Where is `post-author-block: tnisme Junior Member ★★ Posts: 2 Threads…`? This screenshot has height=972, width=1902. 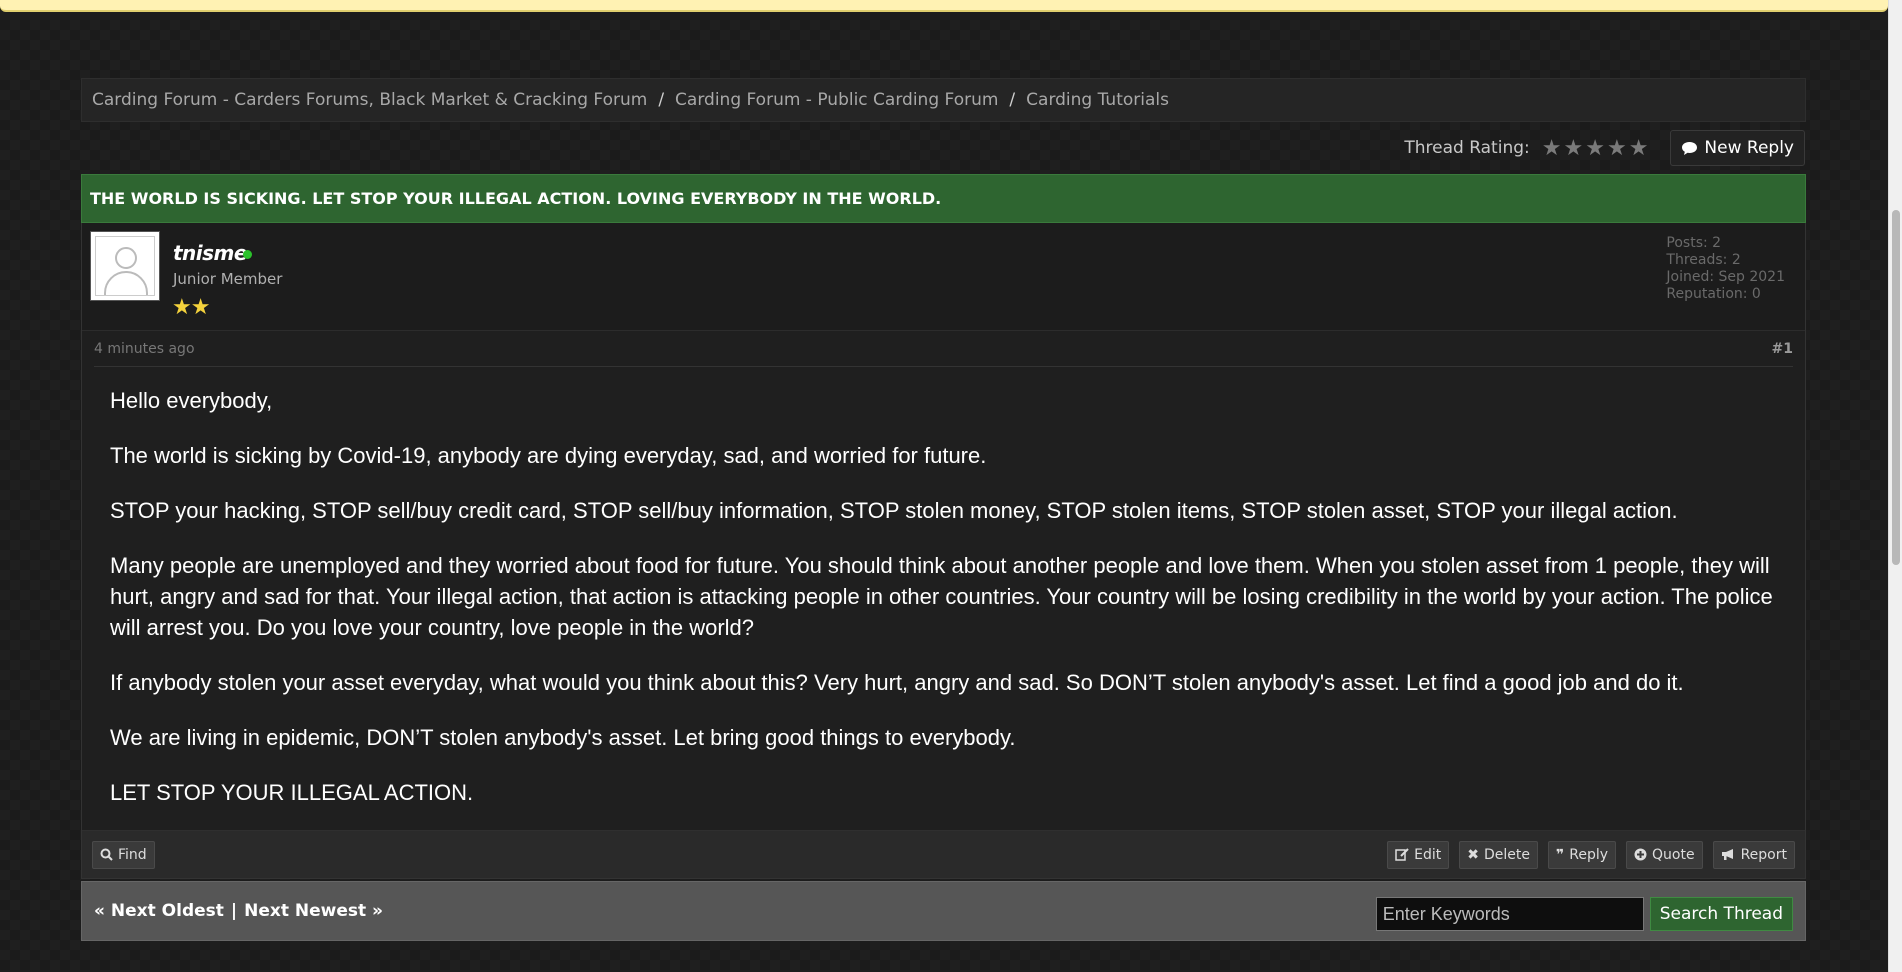 post-author-block: tnisme Junior Member ★★ Posts: 2 Threads… is located at coordinates (943, 277).